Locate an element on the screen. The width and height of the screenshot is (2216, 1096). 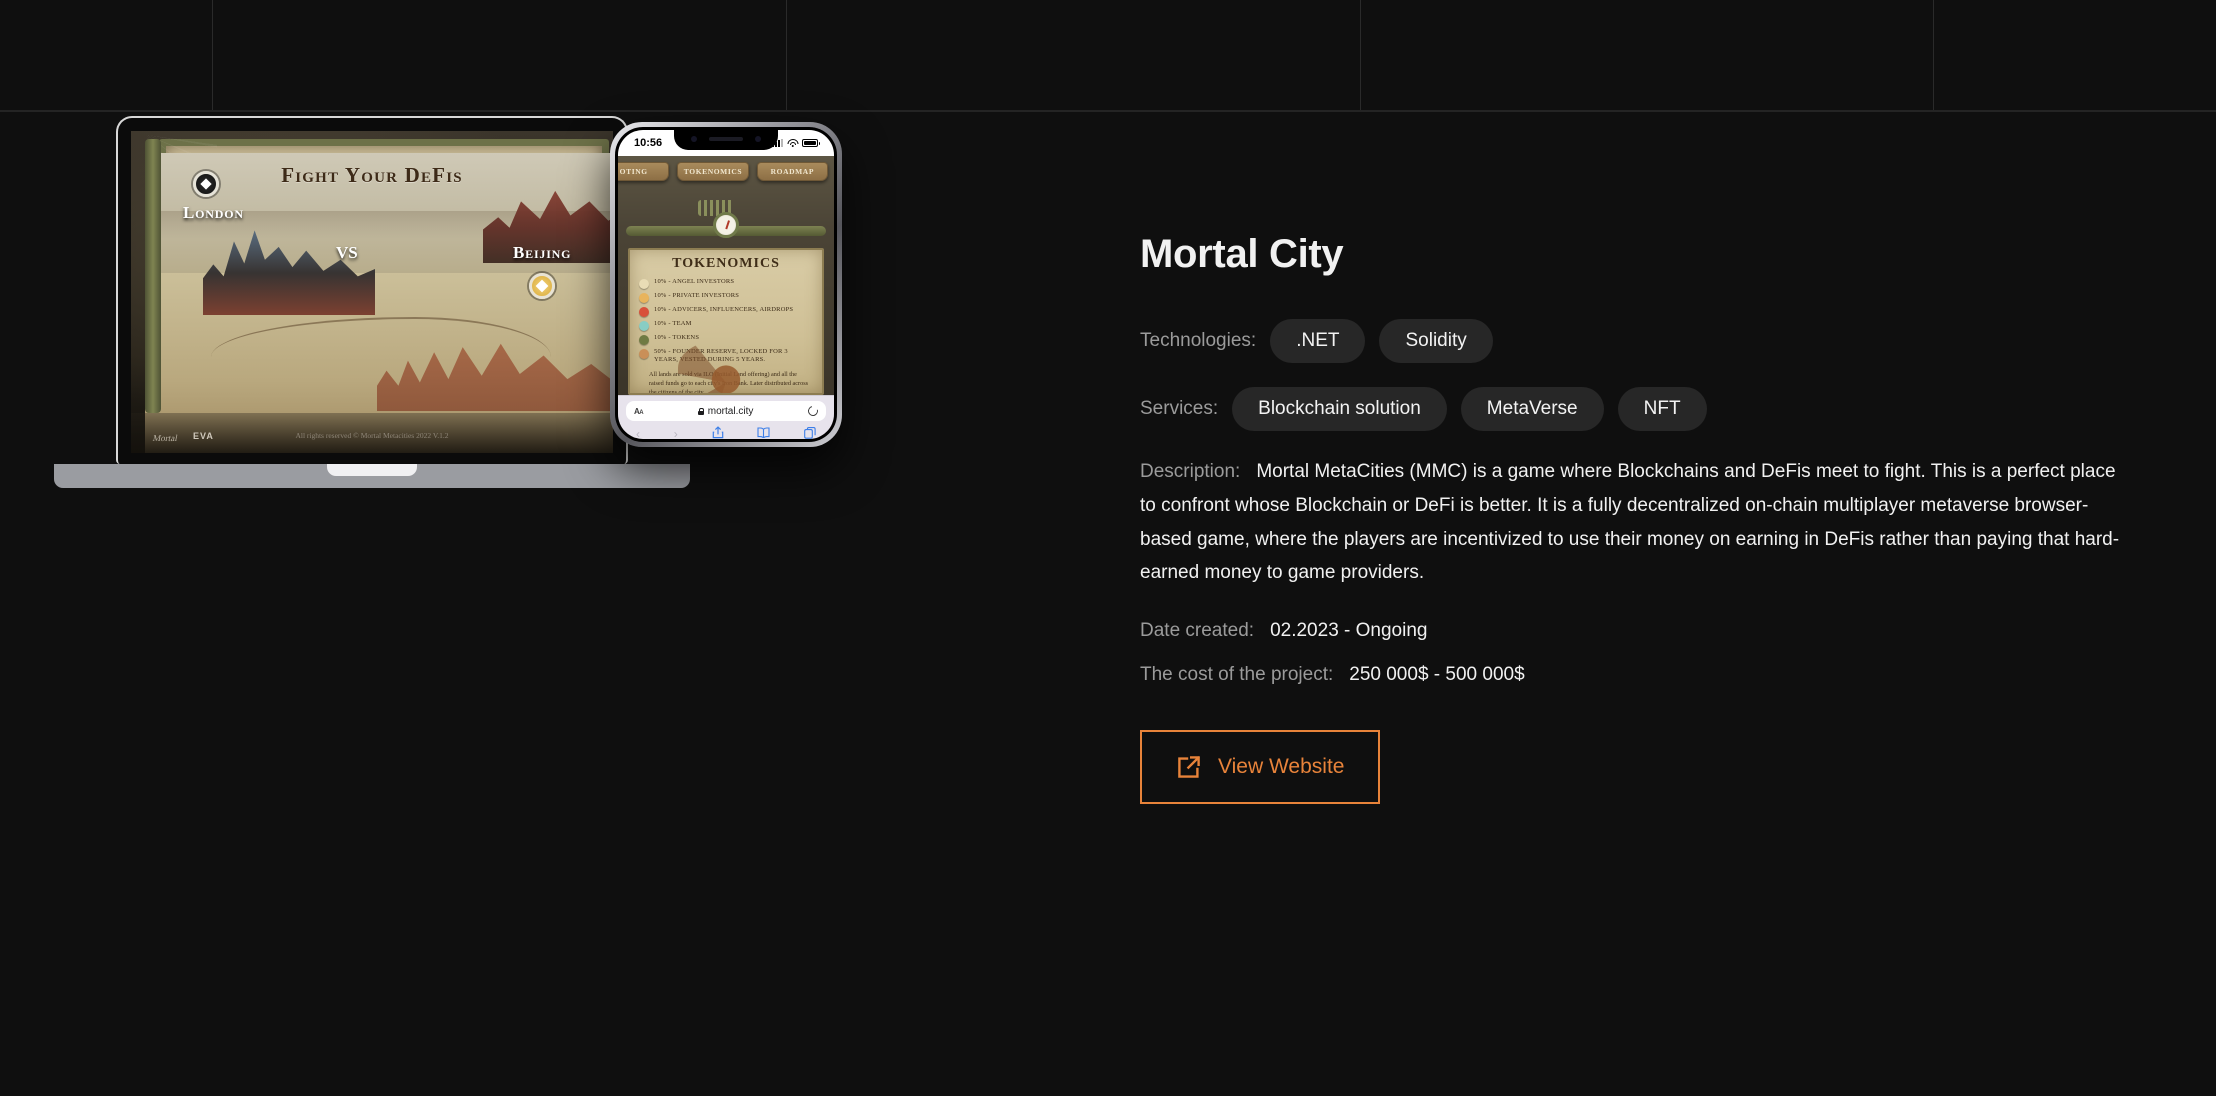
versus-label: VS is located at coordinates (347, 252).